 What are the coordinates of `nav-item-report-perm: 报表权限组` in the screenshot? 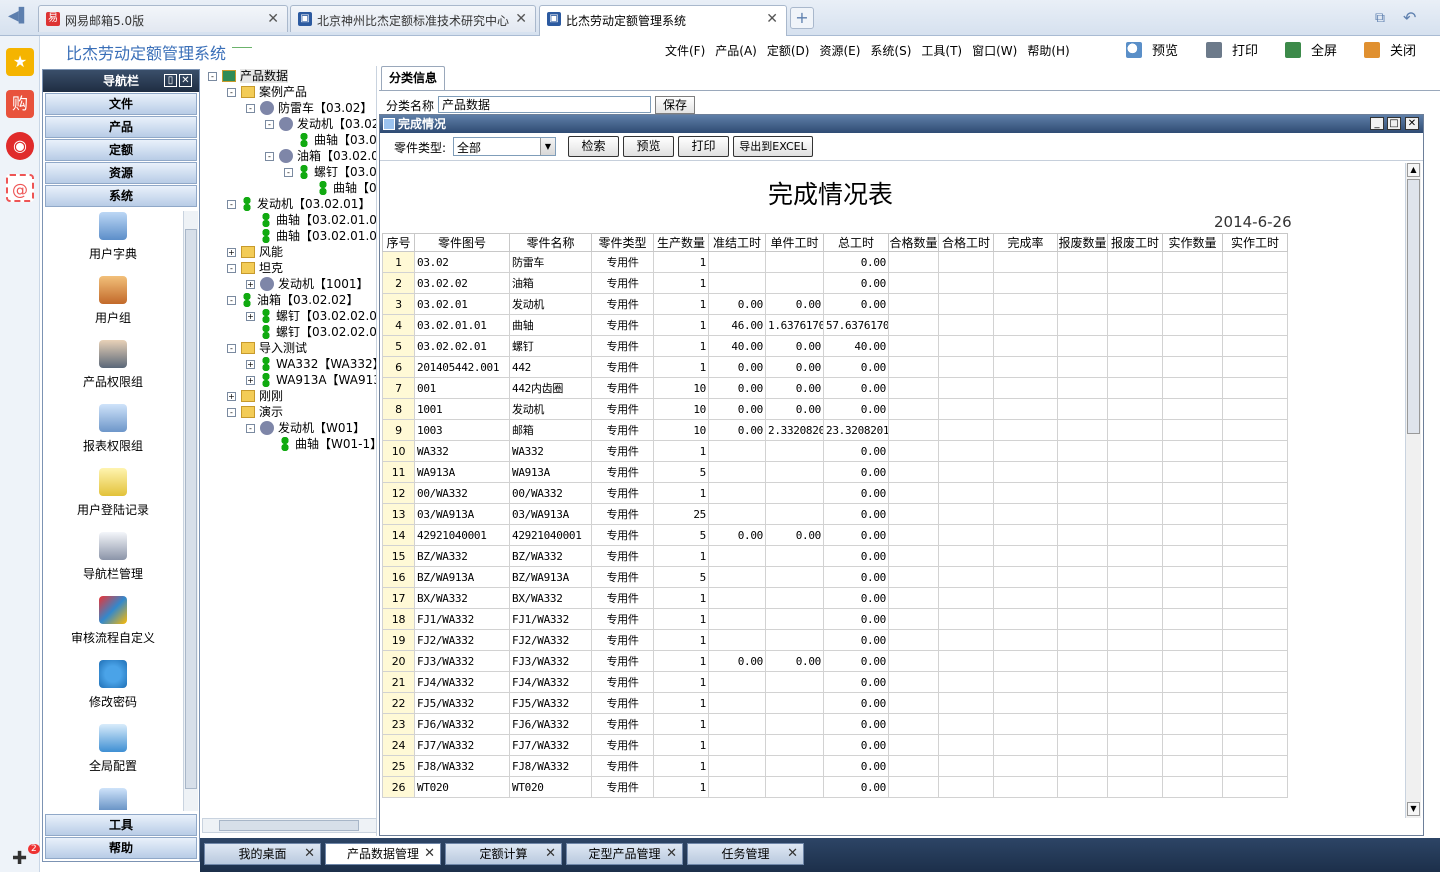 It's located at (113, 434).